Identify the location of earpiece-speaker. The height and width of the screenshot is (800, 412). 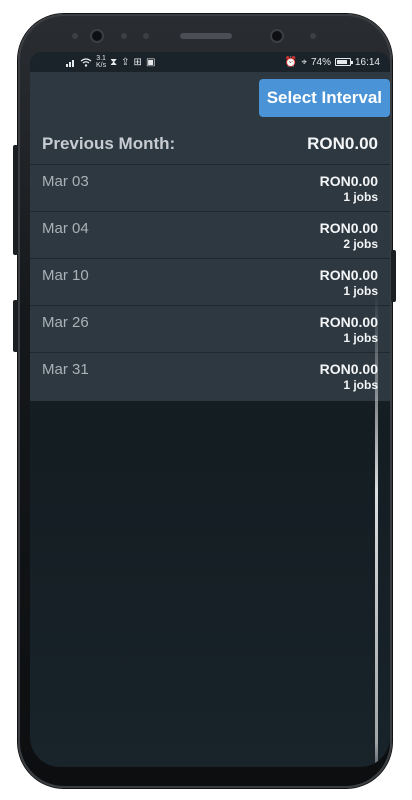
(206, 36).